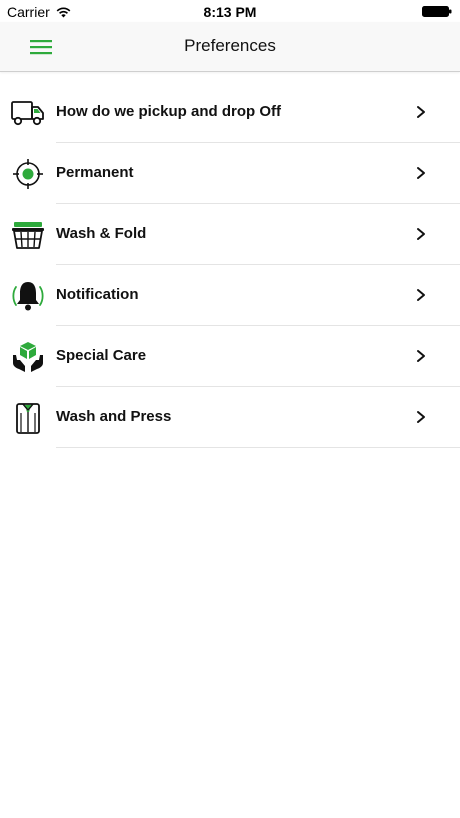 This screenshot has width=460, height=818. Describe the element at coordinates (230, 356) in the screenshot. I see `preference-row-special-care: Special Care` at that location.